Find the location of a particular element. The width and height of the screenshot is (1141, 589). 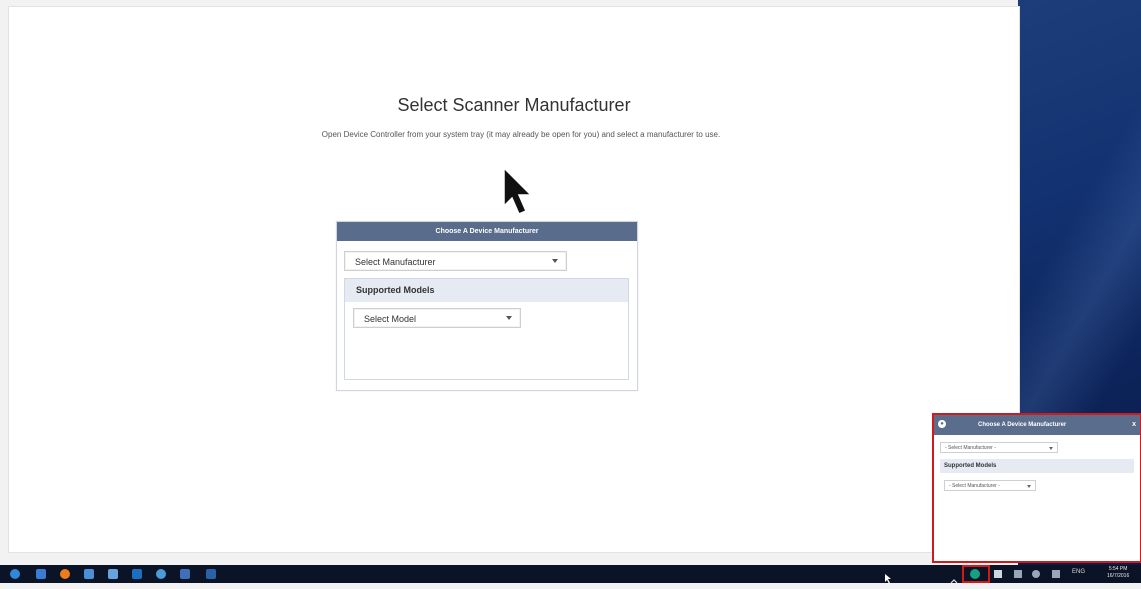

start-icon is located at coordinates (15, 574).